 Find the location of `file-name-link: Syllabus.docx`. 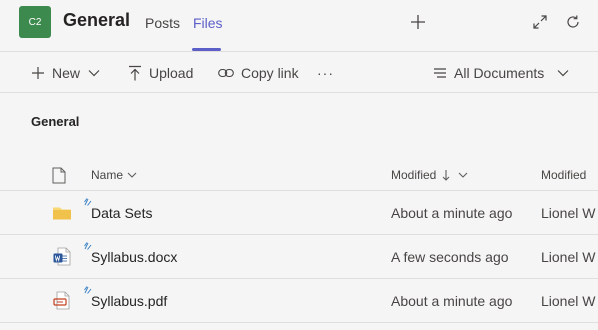

file-name-link: Syllabus.docx is located at coordinates (134, 256).